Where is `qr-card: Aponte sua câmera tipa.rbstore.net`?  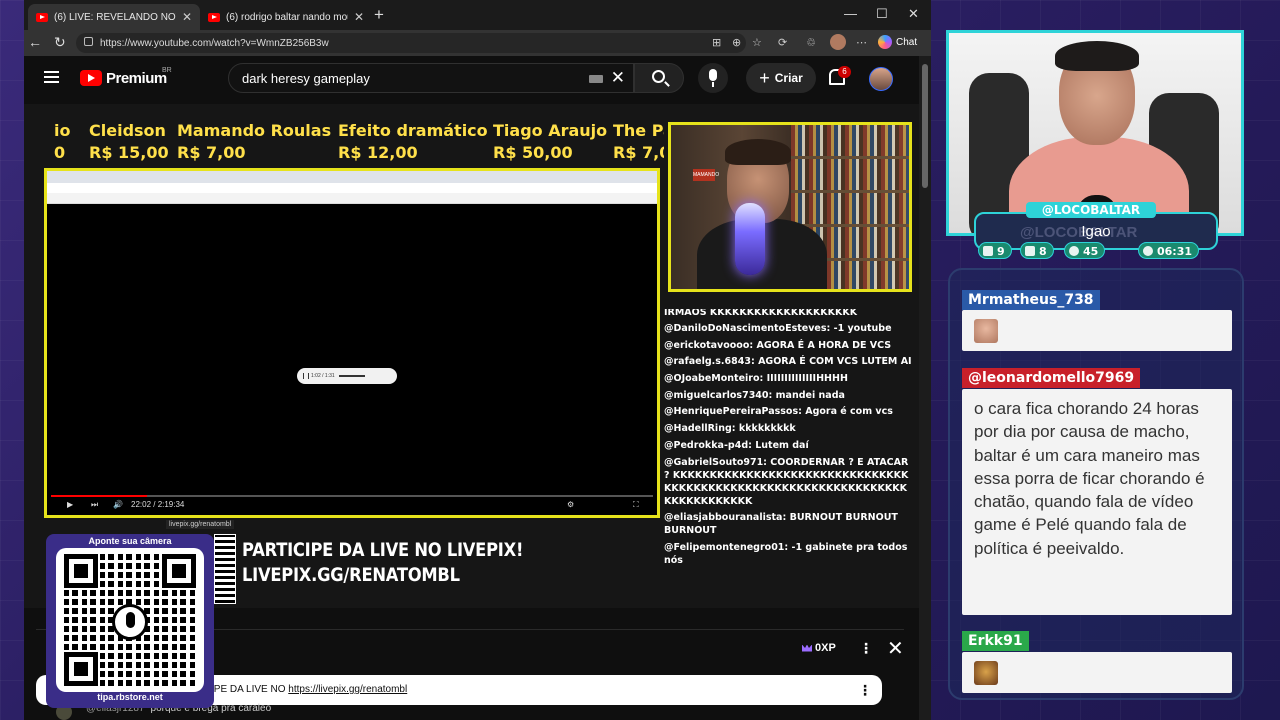 qr-card: Aponte sua câmera tipa.rbstore.net is located at coordinates (130, 621).